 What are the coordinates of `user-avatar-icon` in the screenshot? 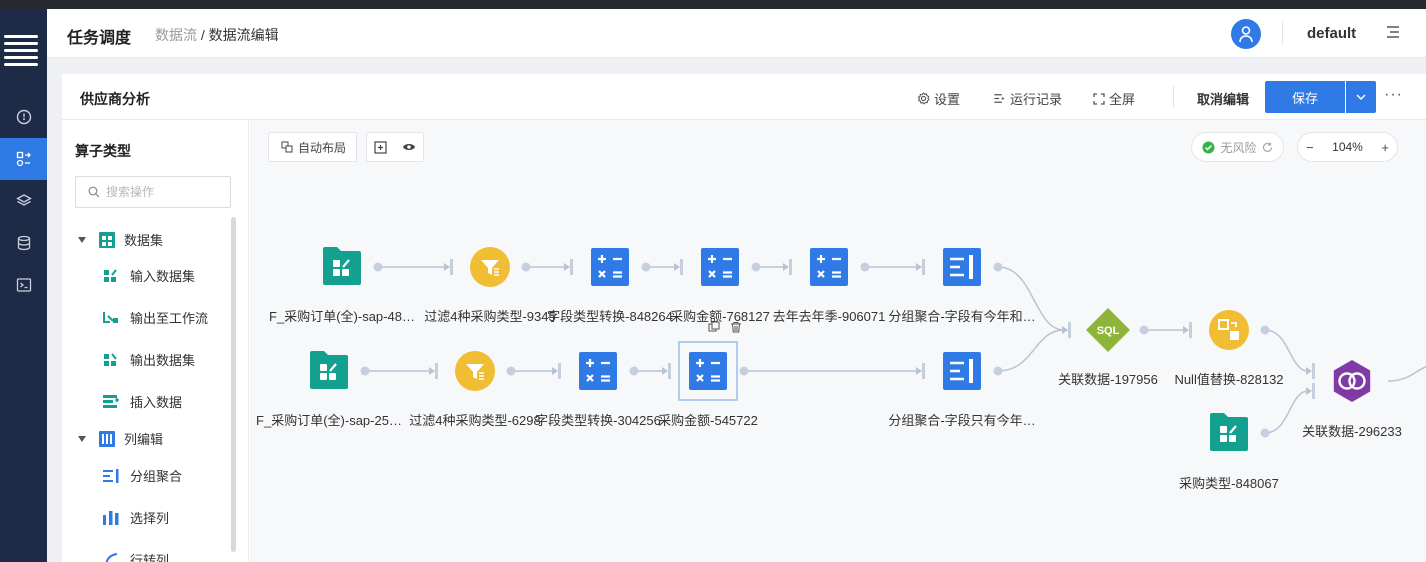 It's located at (1246, 34).